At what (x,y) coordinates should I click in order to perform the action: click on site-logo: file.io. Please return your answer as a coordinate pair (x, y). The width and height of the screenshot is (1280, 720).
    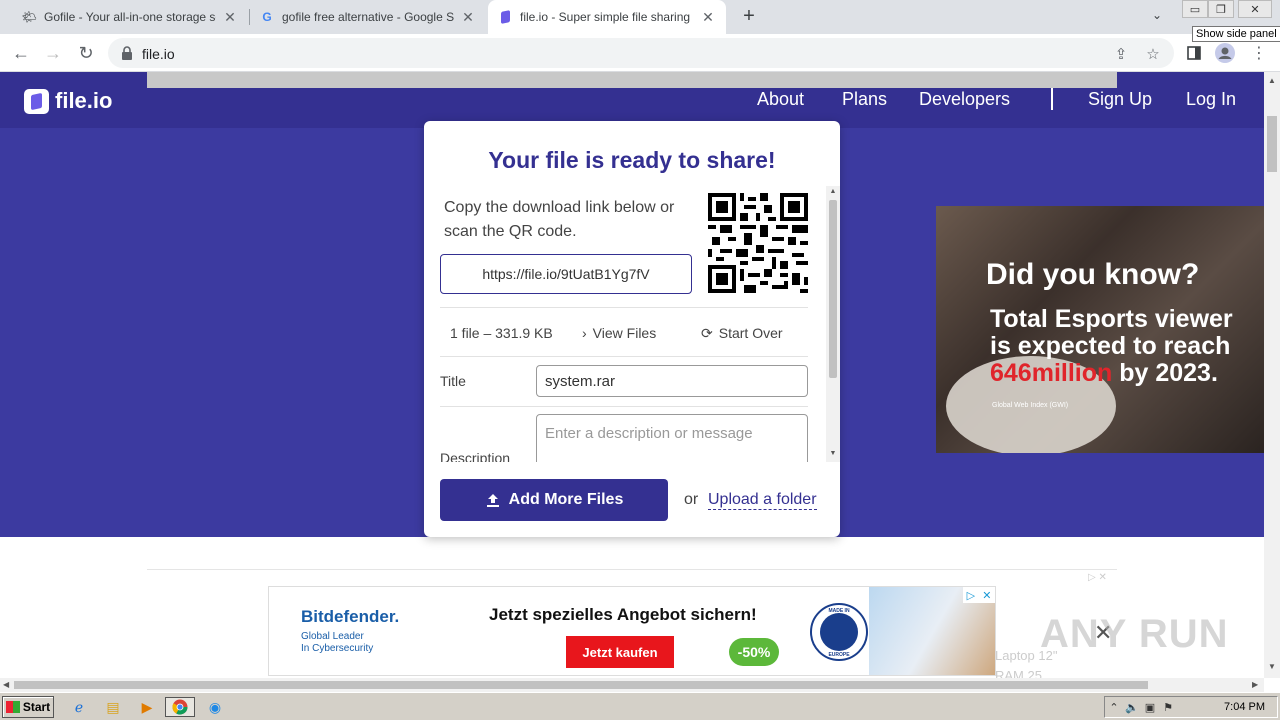
    Looking at the image, I should click on (68, 101).